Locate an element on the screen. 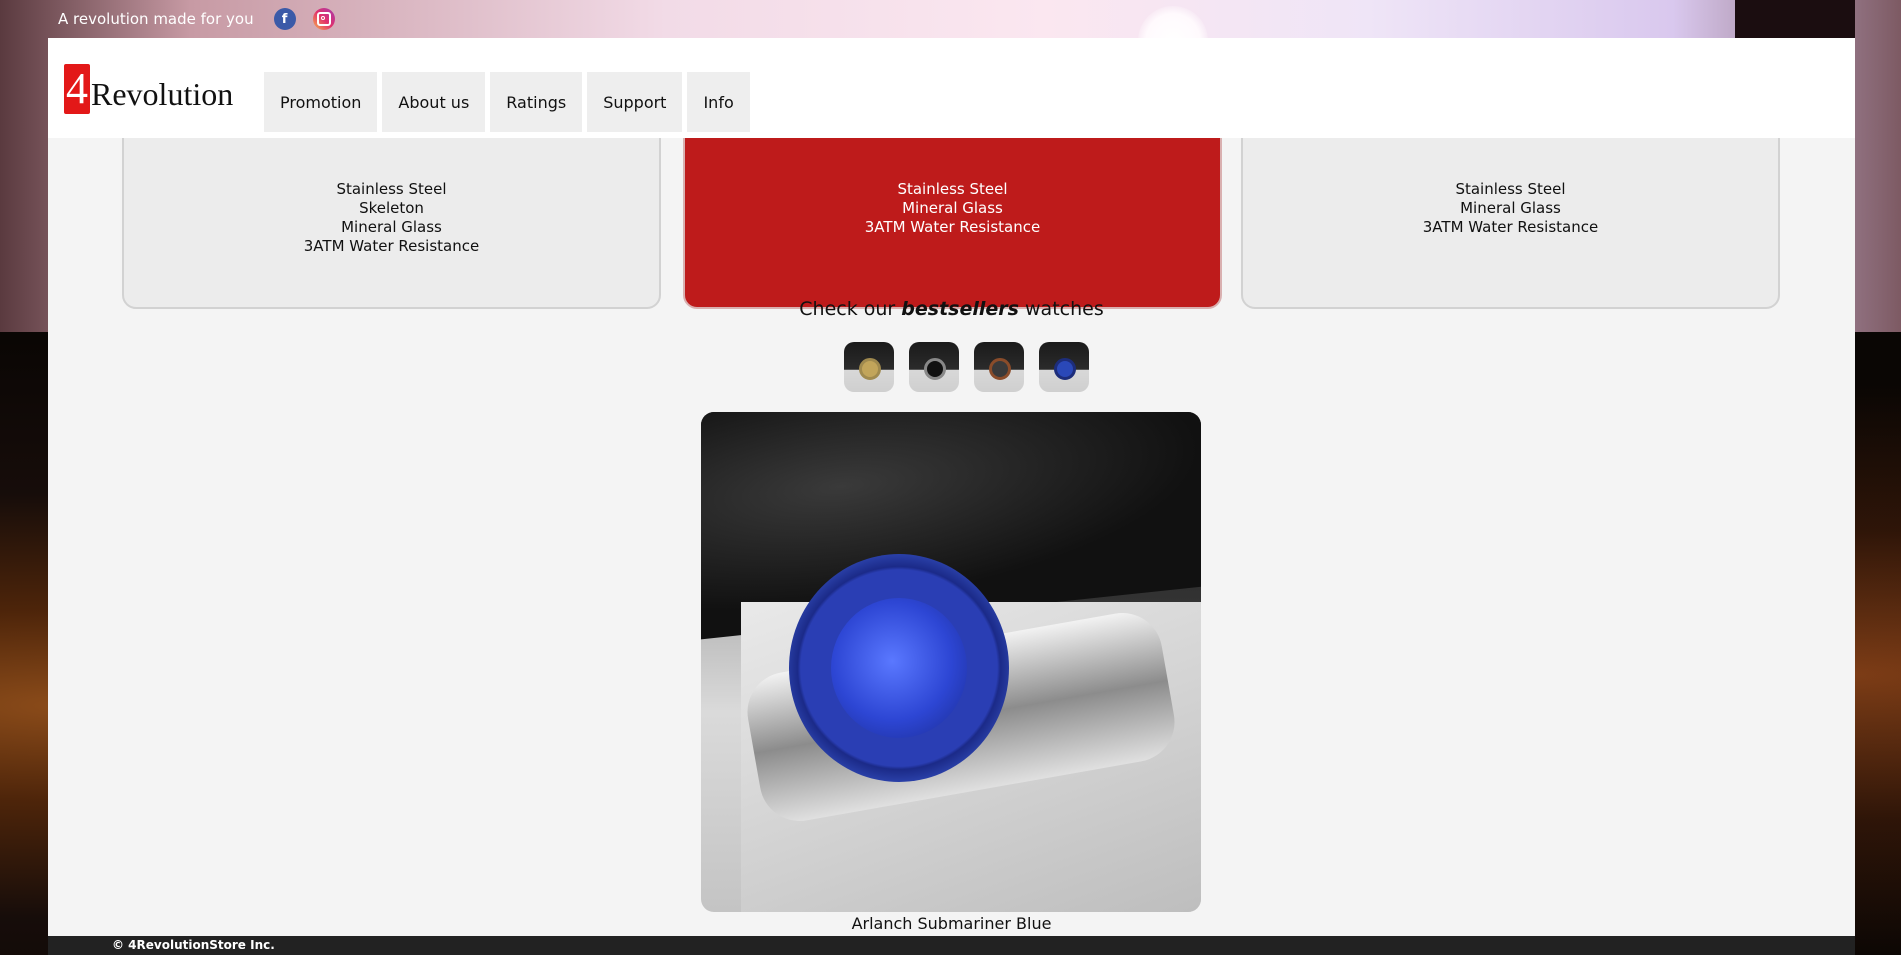 The image size is (1901, 955). heading-emphasis: bestsellers is located at coordinates (960, 309).